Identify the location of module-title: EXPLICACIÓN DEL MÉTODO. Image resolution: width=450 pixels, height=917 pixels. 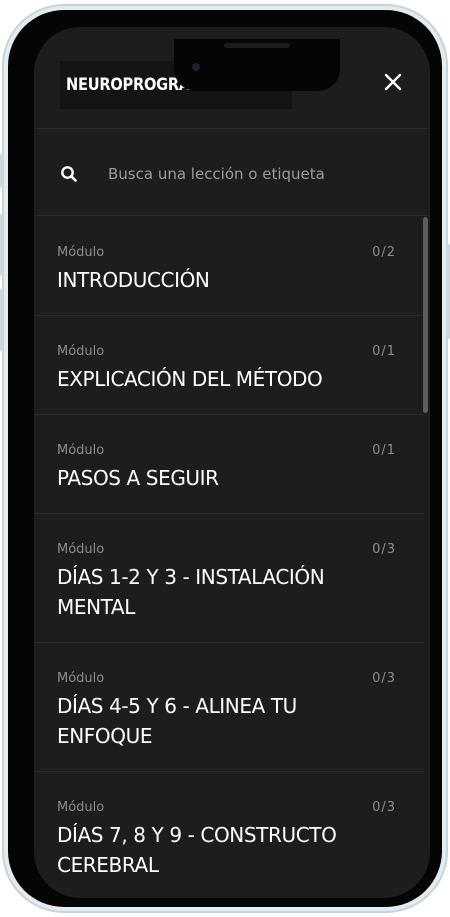
(190, 379).